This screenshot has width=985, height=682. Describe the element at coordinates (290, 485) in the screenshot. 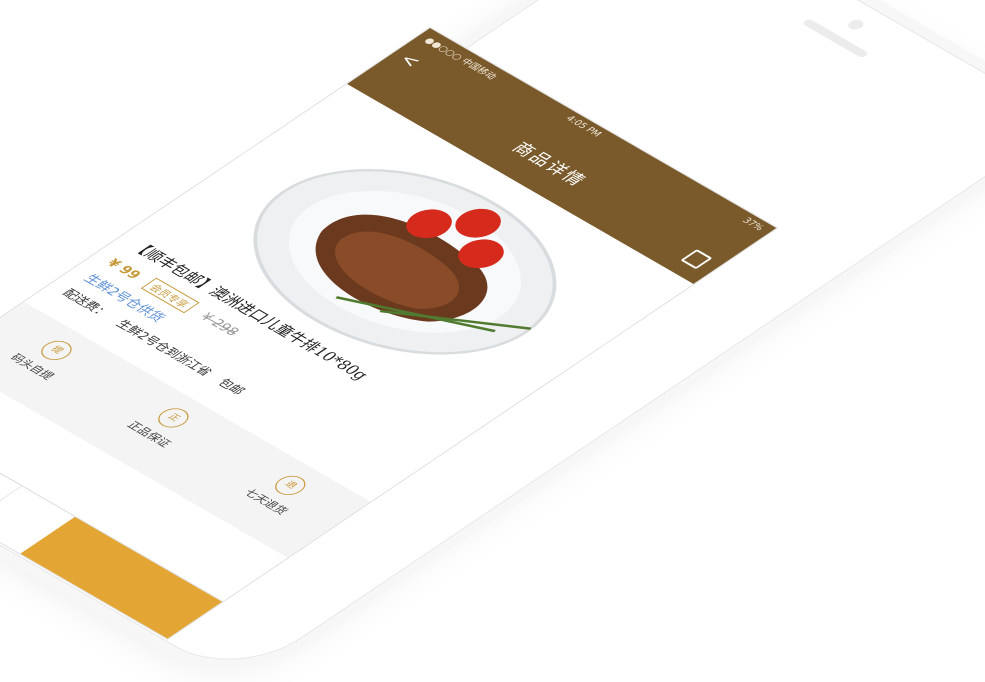

I see `returns-badge-icon: 退` at that location.